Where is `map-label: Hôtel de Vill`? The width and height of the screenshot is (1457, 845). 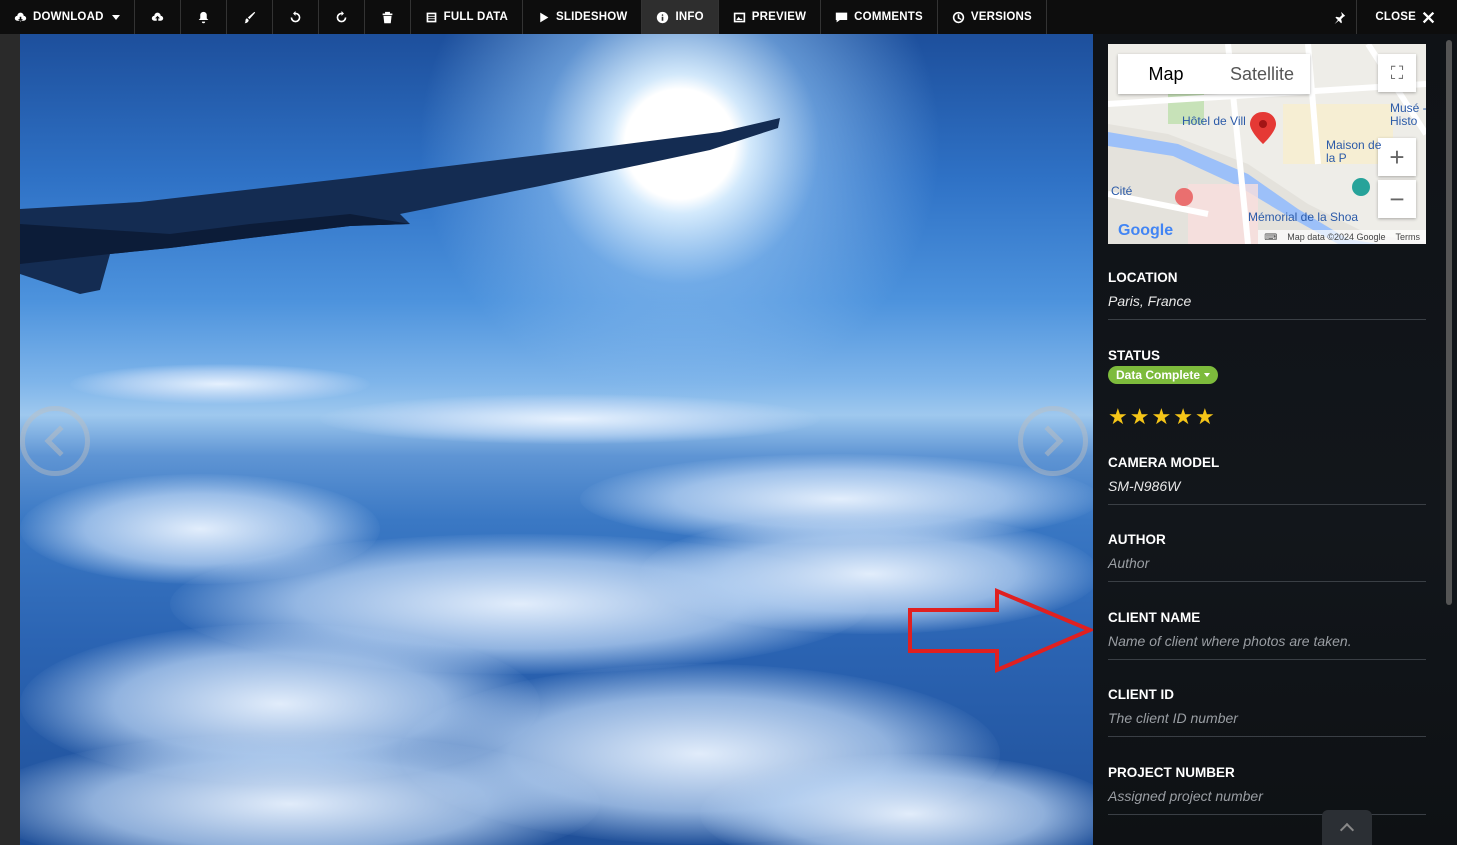
map-label: Hôtel de Vill is located at coordinates (1214, 121).